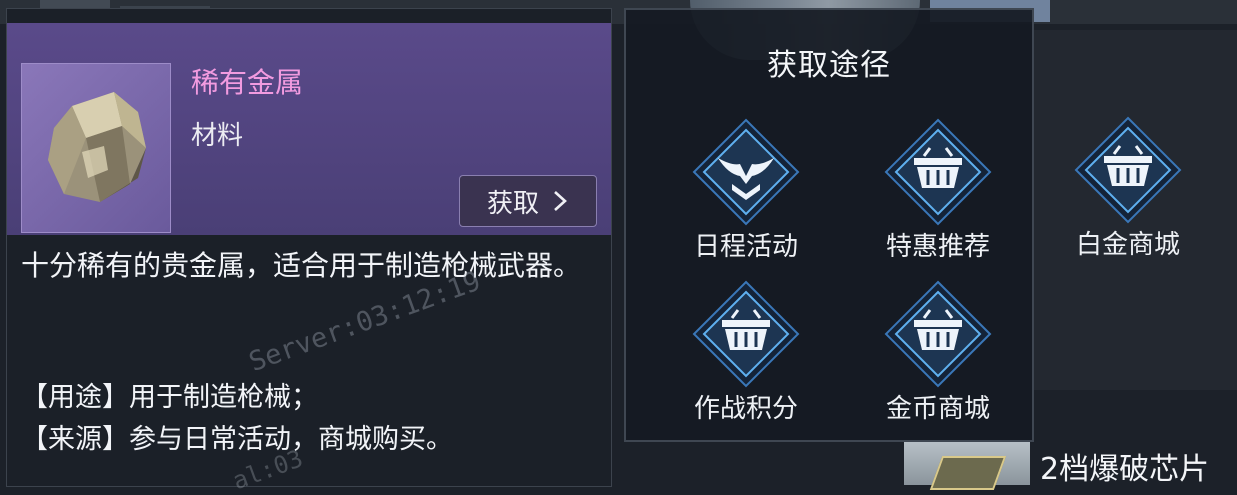  I want to click on metal-ore-icon, so click(97, 147).